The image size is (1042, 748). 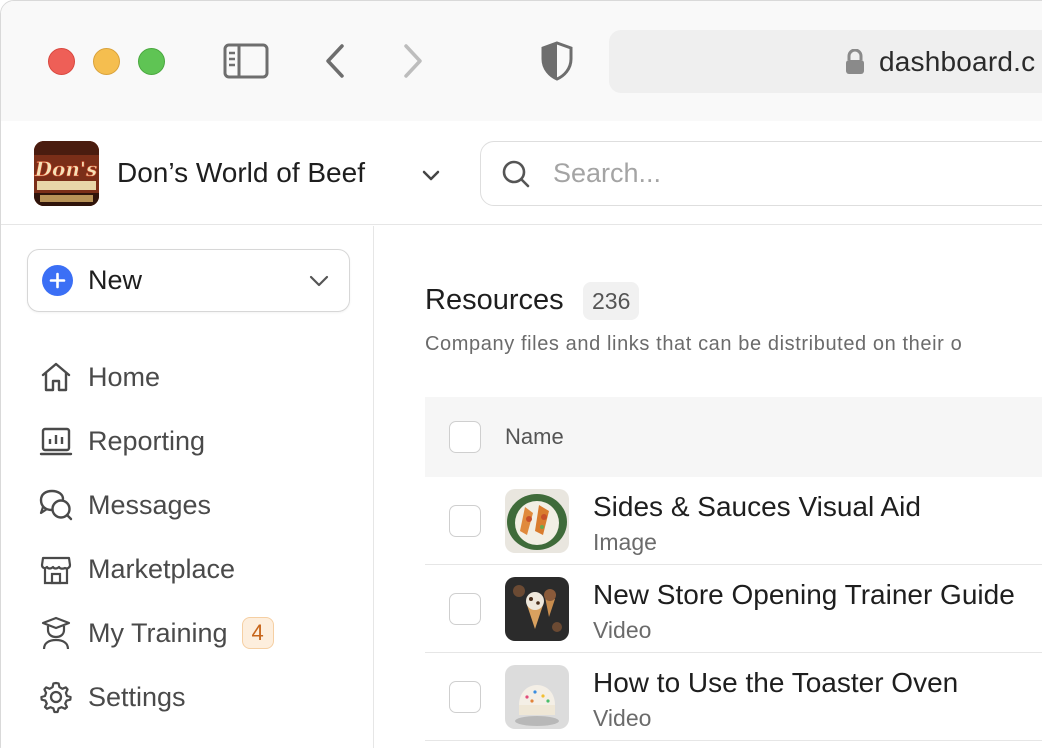 What do you see at coordinates (124, 376) in the screenshot?
I see `sidebar-item-label: Home` at bounding box center [124, 376].